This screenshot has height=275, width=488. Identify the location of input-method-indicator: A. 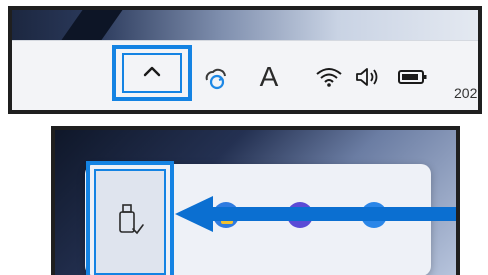
(269, 77).